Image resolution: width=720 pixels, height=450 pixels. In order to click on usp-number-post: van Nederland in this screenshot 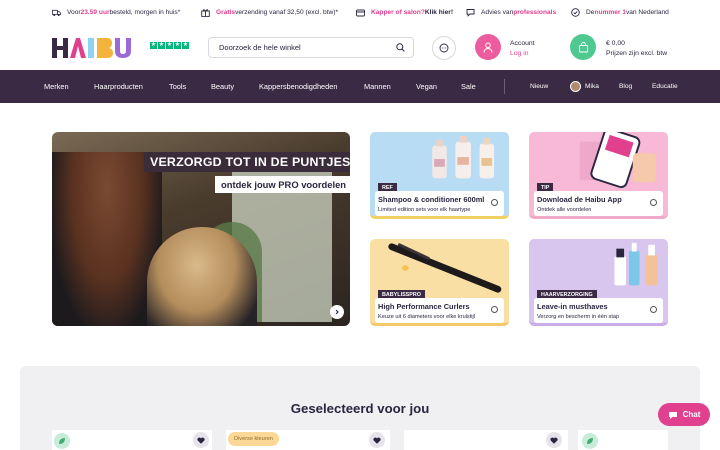, I will do `click(647, 12)`.